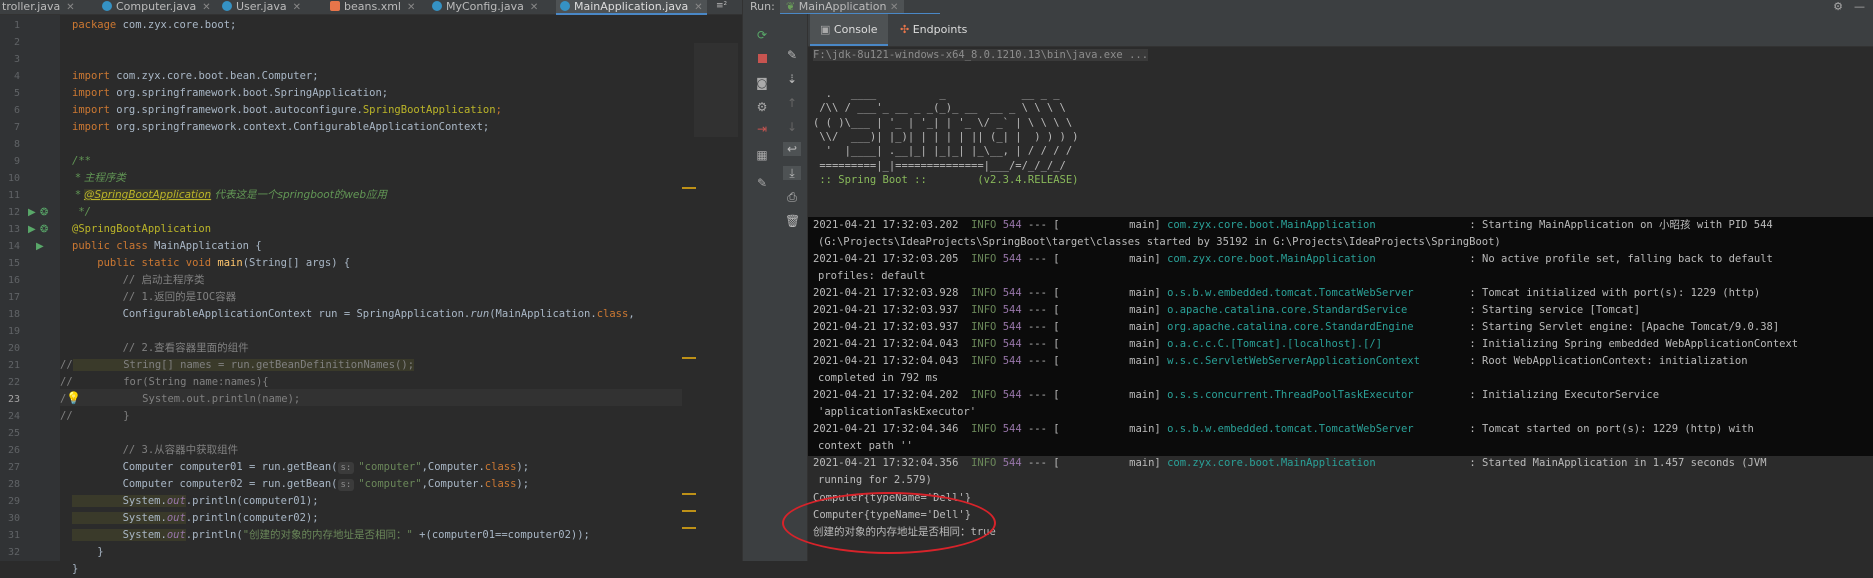  What do you see at coordinates (81, 212) in the screenshot?
I see `code-line-11: */` at bounding box center [81, 212].